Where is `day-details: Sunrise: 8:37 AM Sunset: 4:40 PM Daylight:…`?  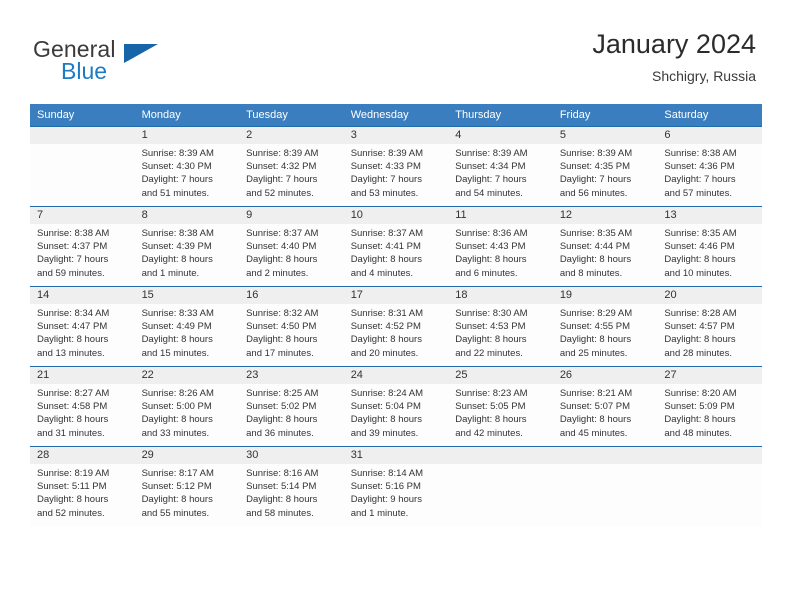
day-details: Sunrise: 8:37 AM Sunset: 4:40 PM Daylight:… is located at coordinates (291, 252).